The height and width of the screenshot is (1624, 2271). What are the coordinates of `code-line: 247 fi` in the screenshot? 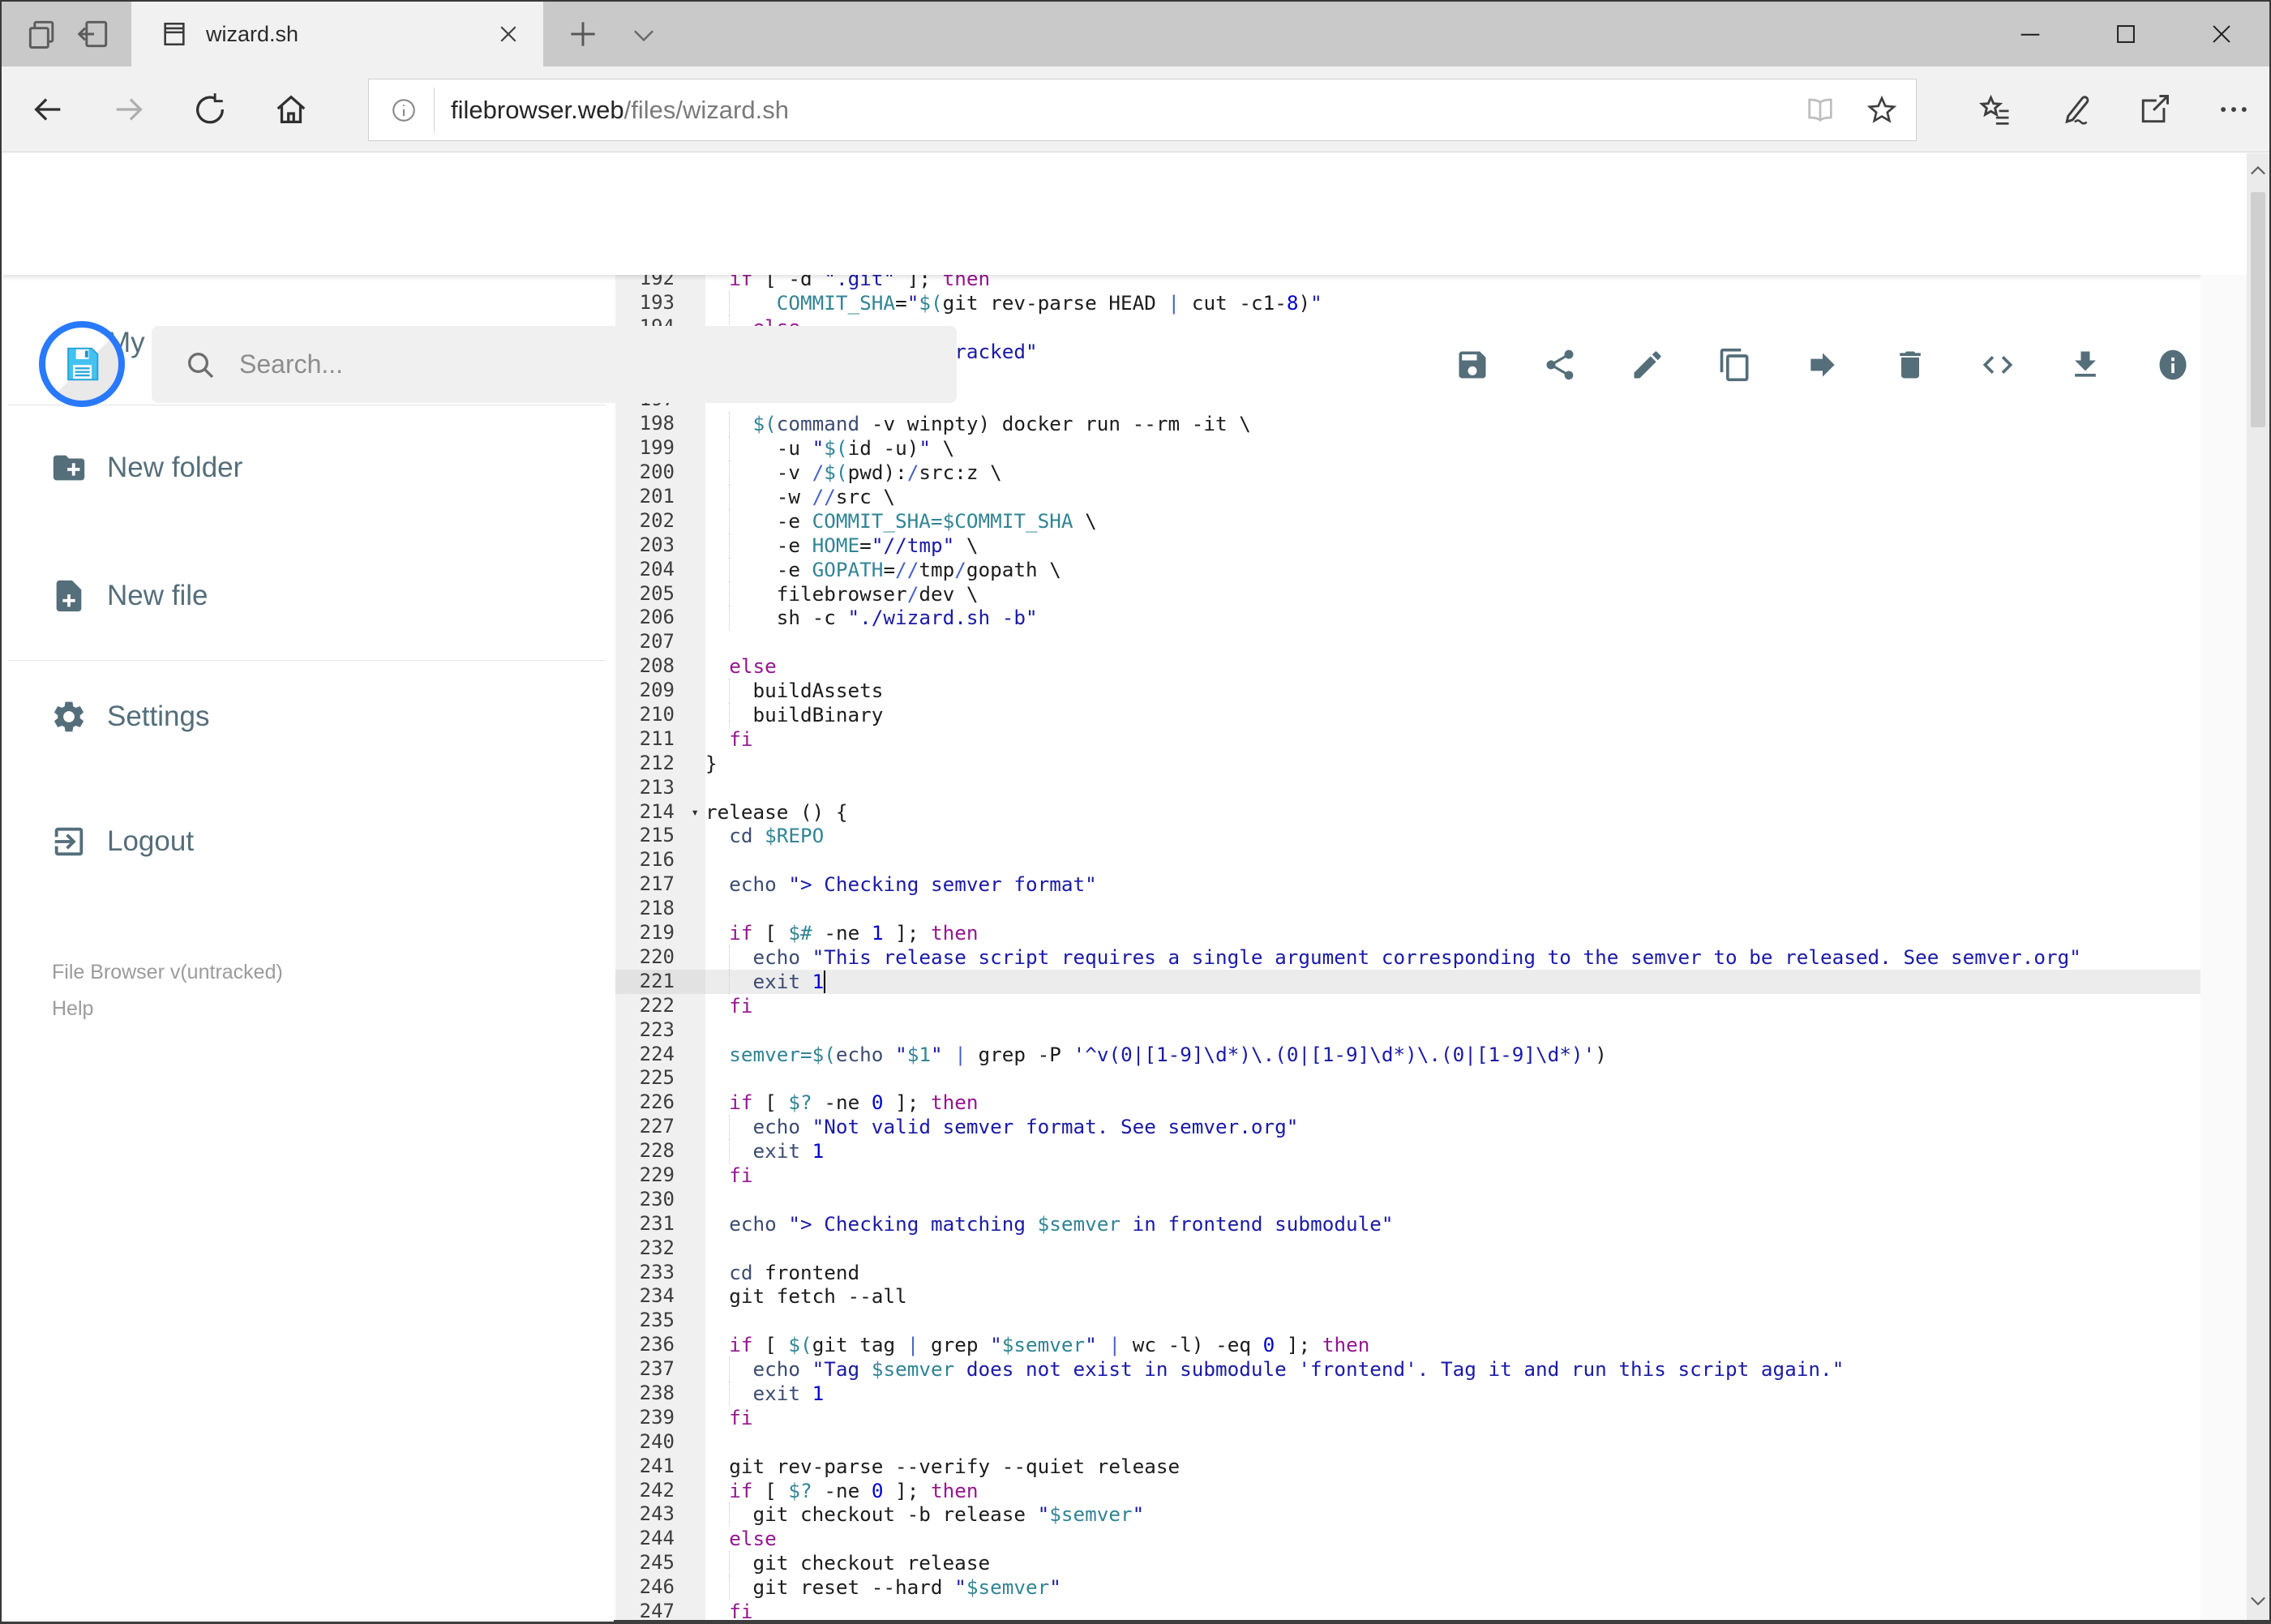 It's located at (1442, 1610).